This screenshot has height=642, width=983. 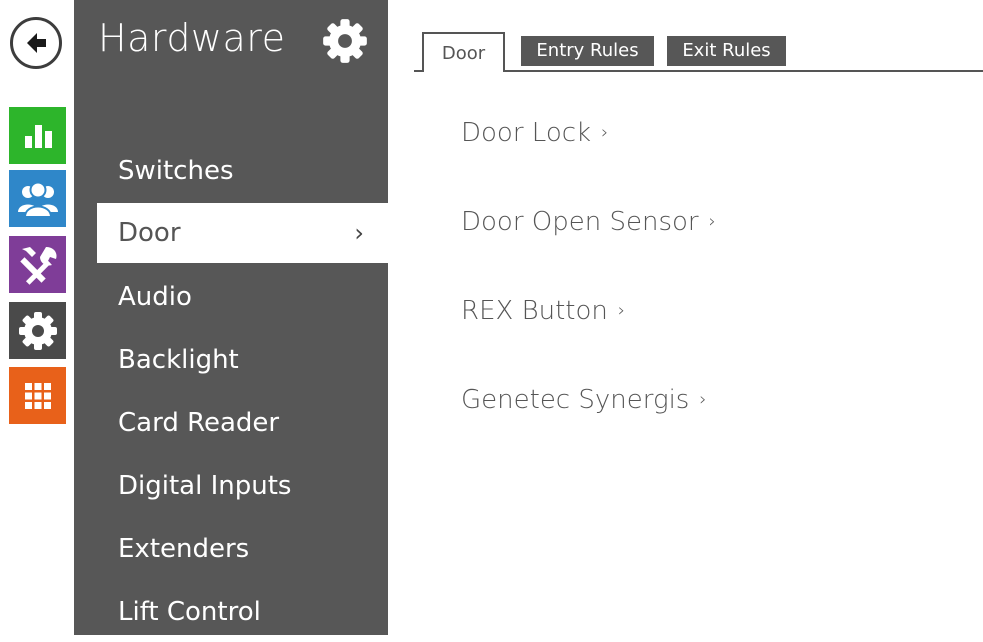 I want to click on bar-chart-icon, so click(x=38, y=136).